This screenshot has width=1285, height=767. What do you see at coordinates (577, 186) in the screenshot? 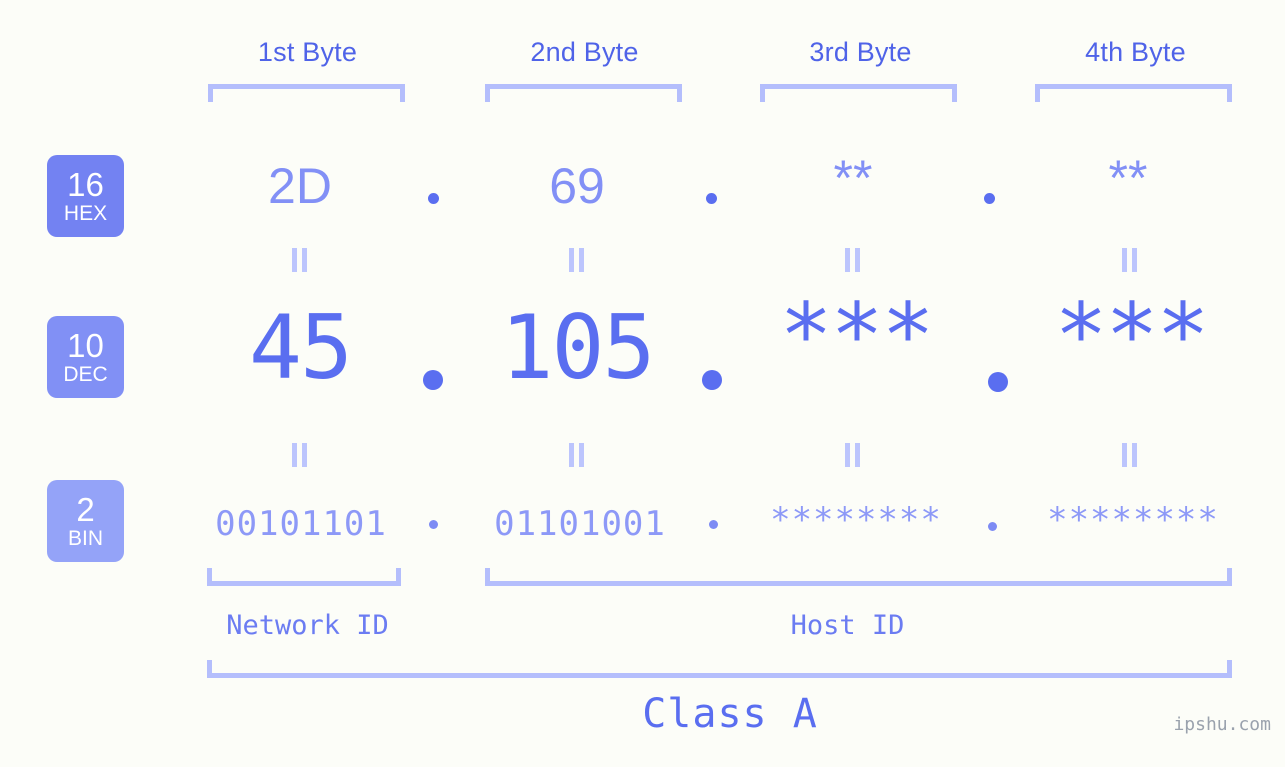
I see `hex-byte-2-value: 69` at bounding box center [577, 186].